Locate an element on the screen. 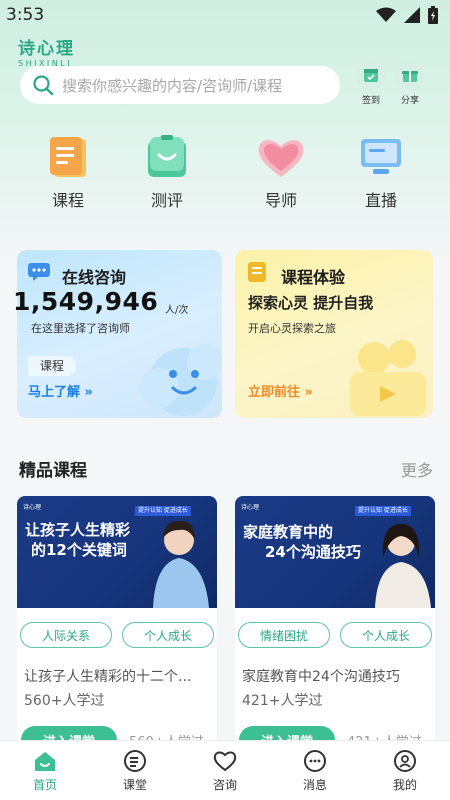 Image resolution: width=450 pixels, height=800 pixels. cover-title-line2: 24个沟通技巧 is located at coordinates (313, 552).